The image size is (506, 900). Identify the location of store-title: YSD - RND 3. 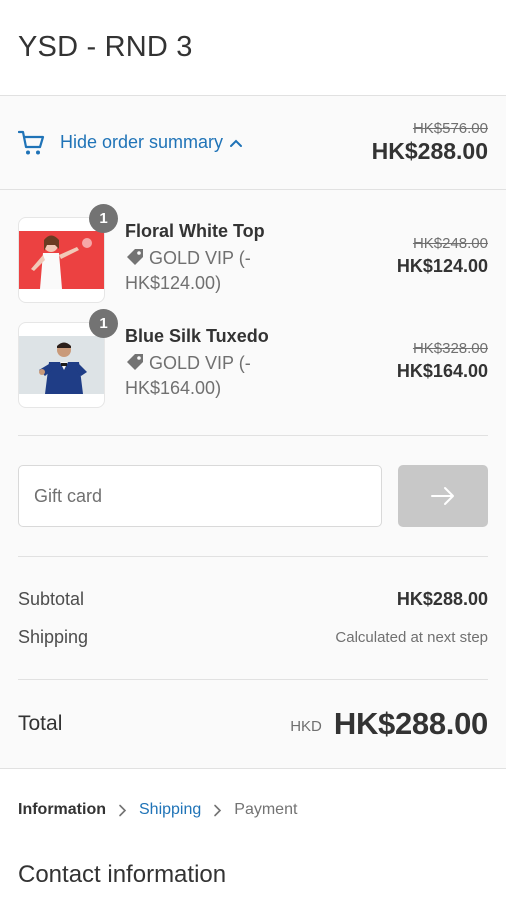
(105, 47).